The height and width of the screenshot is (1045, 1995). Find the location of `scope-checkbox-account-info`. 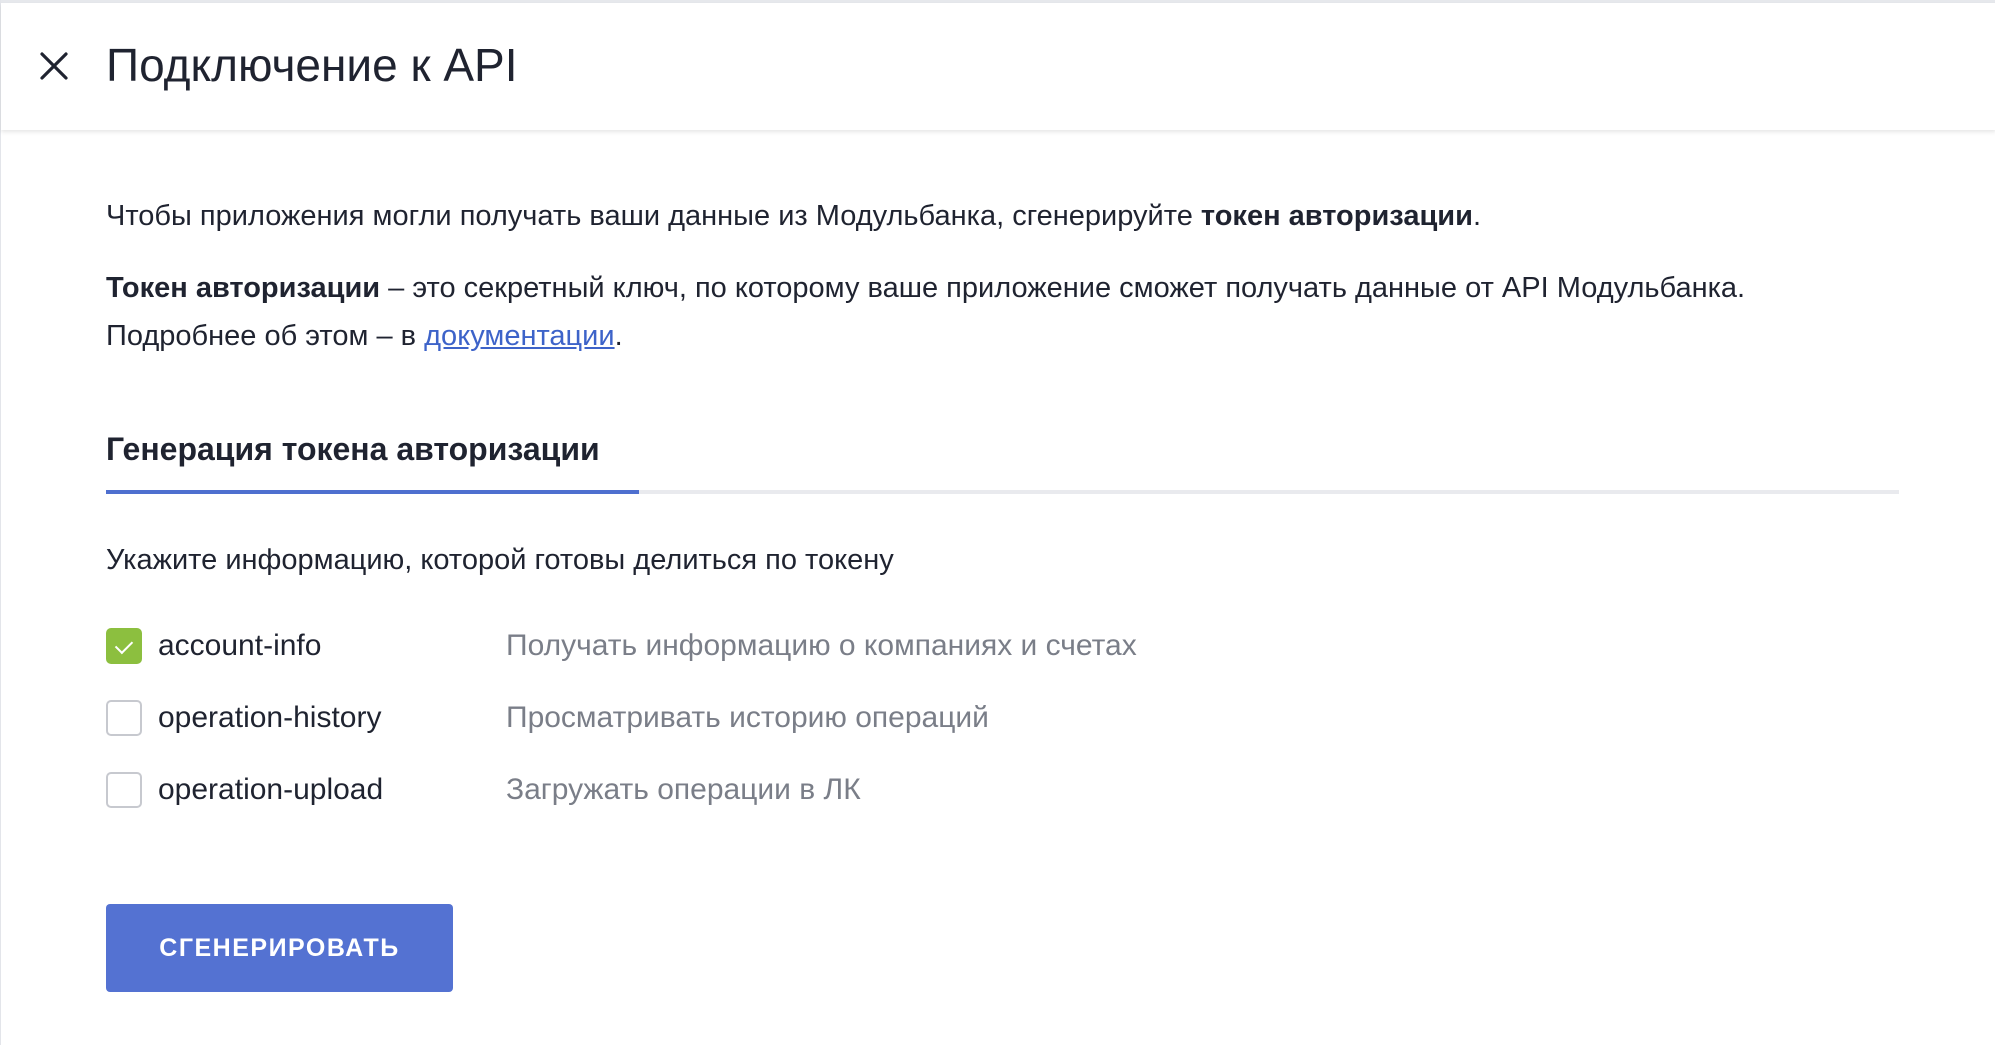

scope-checkbox-account-info is located at coordinates (124, 646).